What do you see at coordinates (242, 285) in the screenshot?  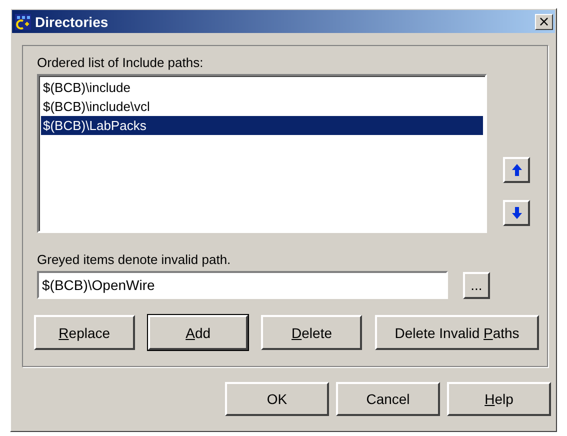 I see `path-input: $(BCB)\OpenWire` at bounding box center [242, 285].